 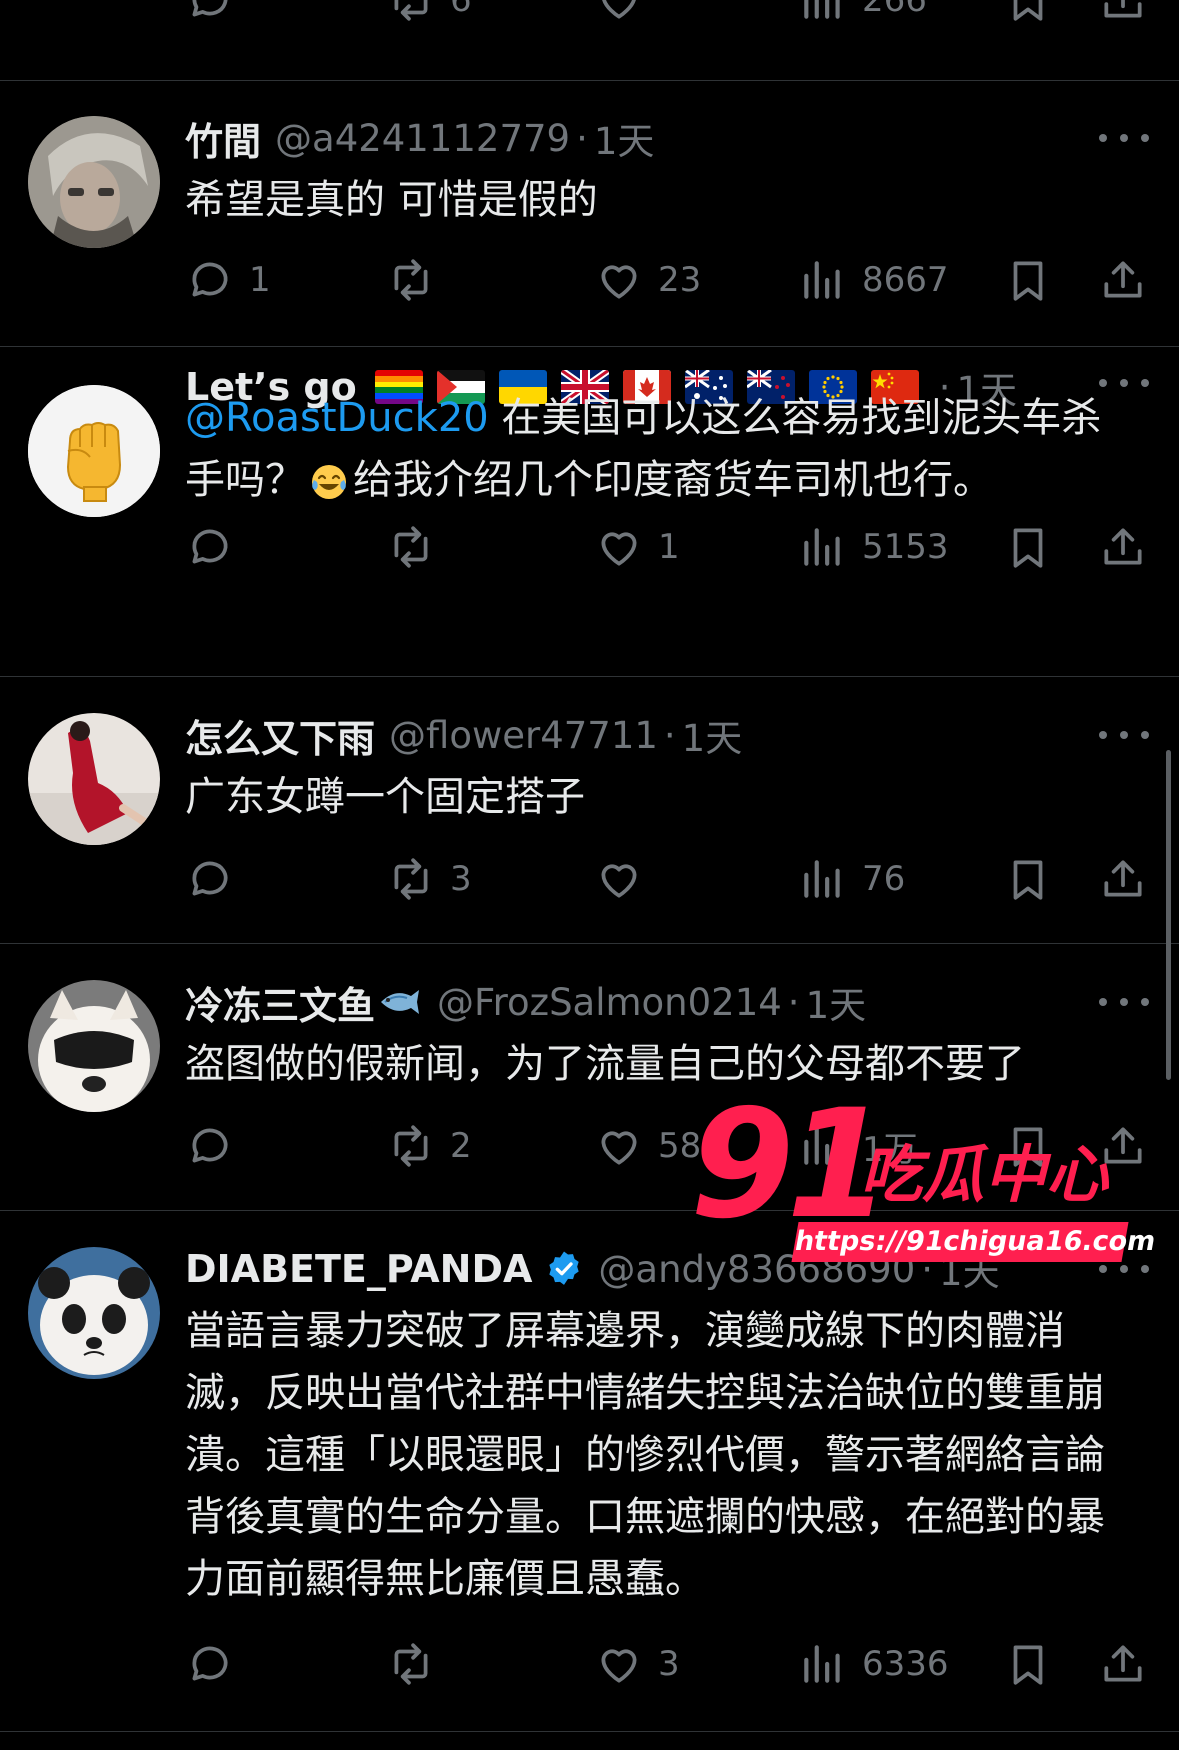 What do you see at coordinates (461, 879) in the screenshot?
I see `retweet-count: 3` at bounding box center [461, 879].